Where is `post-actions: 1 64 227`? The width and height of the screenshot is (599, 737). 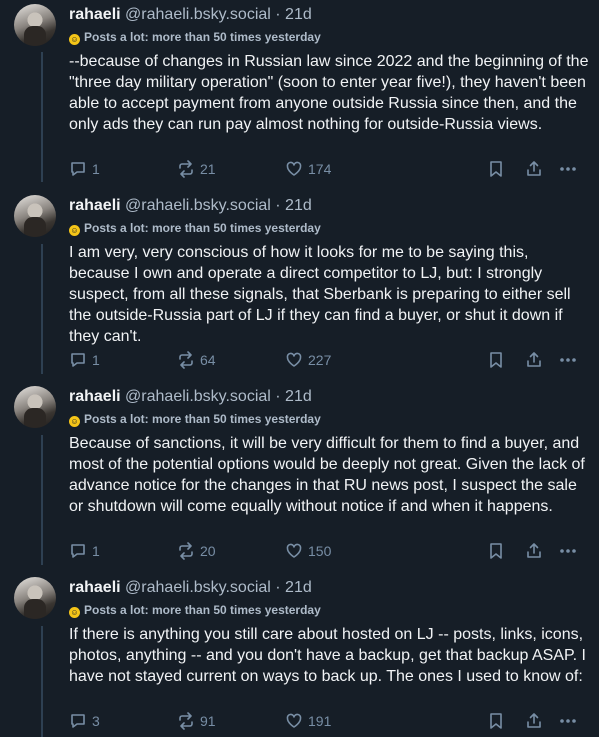 post-actions: 1 64 227 is located at coordinates (329, 360).